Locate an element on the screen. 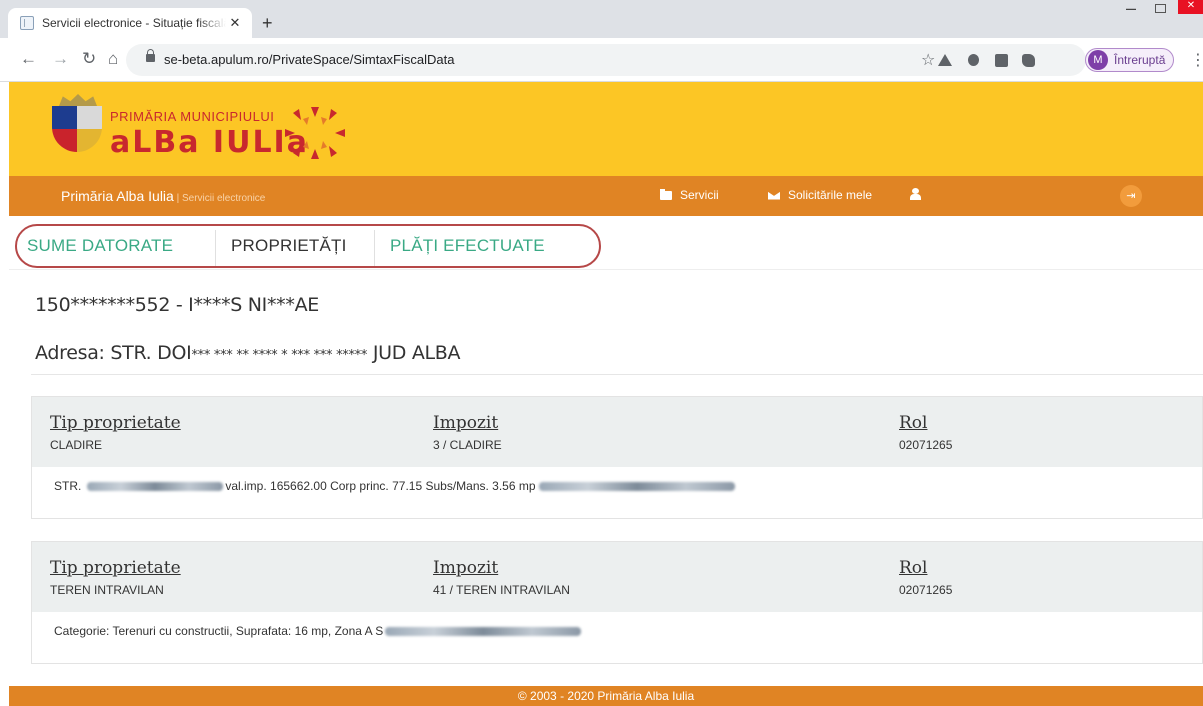 Image resolution: width=1203 pixels, height=706 pixels. page-footer: © 2003 - 2020 Primăria Alba Iulia is located at coordinates (606, 696).